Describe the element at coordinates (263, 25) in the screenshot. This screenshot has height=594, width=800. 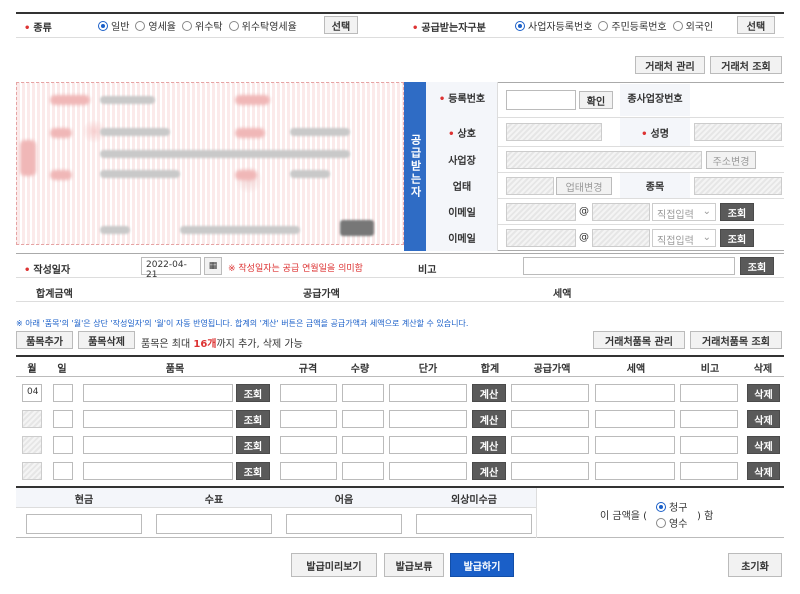
I see `radio-consign-zero: 위수탁영세율` at that location.